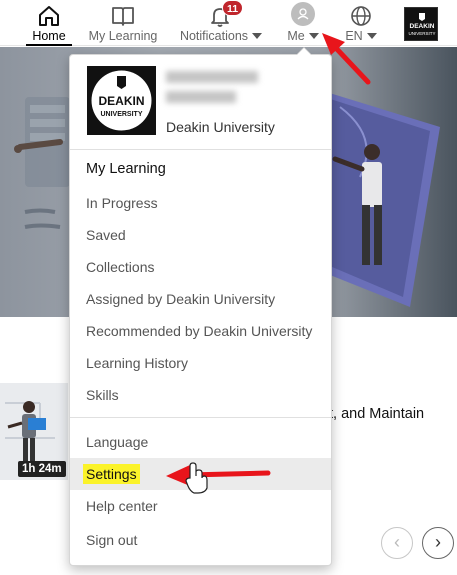 Image resolution: width=457 pixels, height=575 pixels. I want to click on avatar, so click(303, 14).